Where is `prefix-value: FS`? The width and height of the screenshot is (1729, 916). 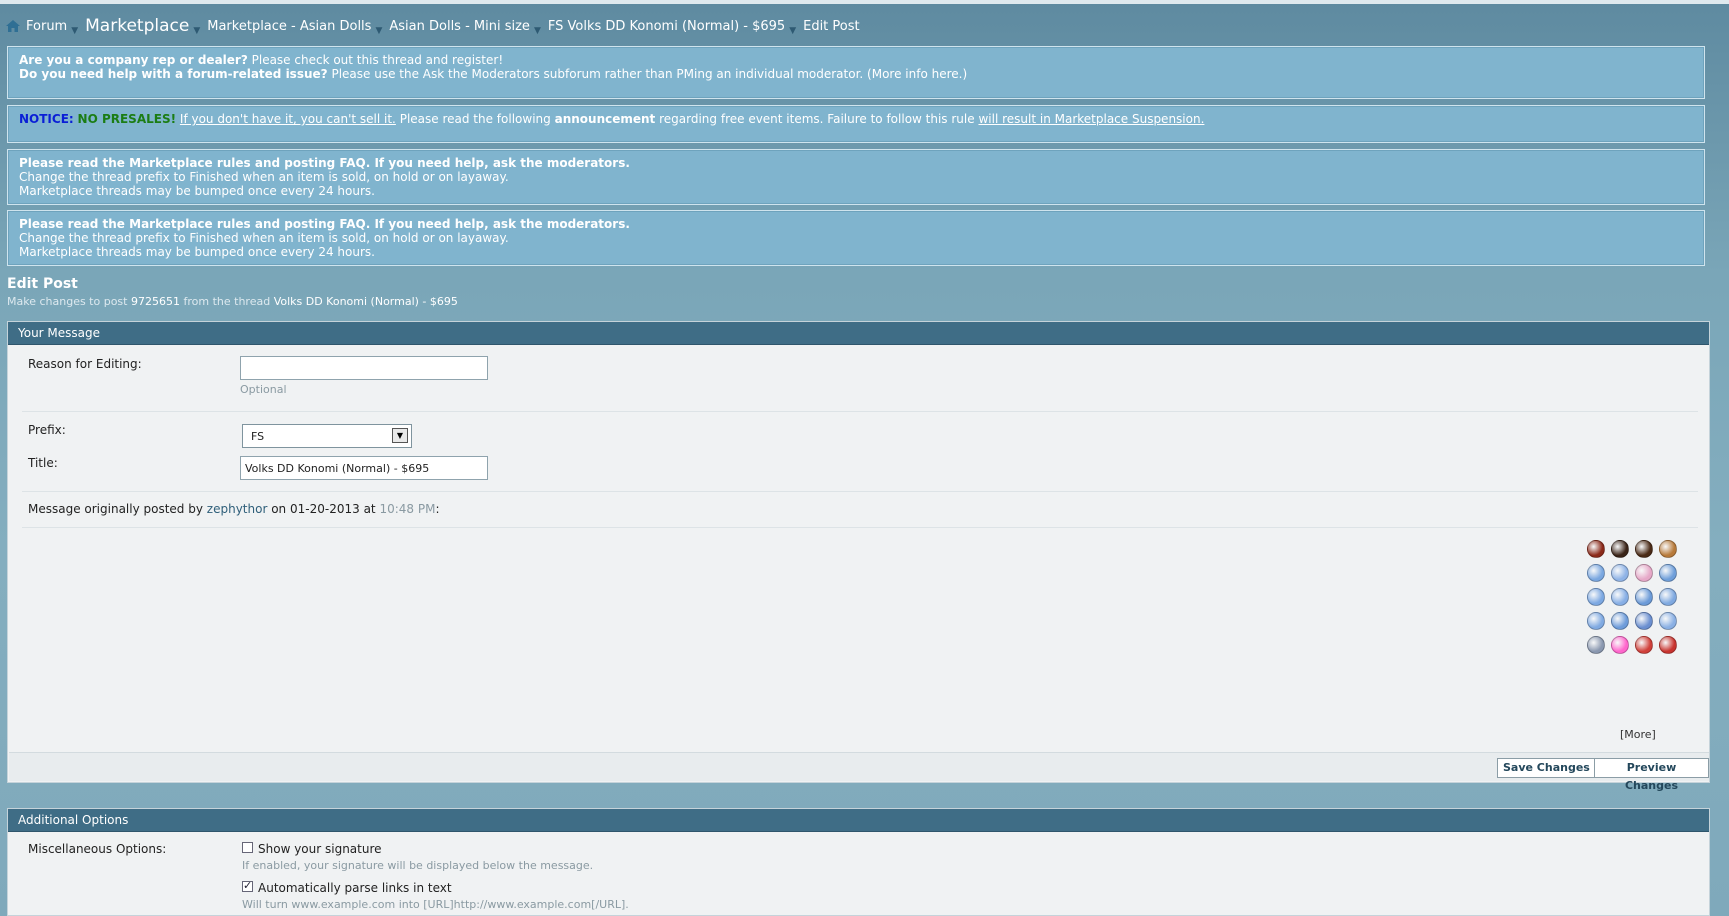
prefix-value: FS is located at coordinates (258, 436).